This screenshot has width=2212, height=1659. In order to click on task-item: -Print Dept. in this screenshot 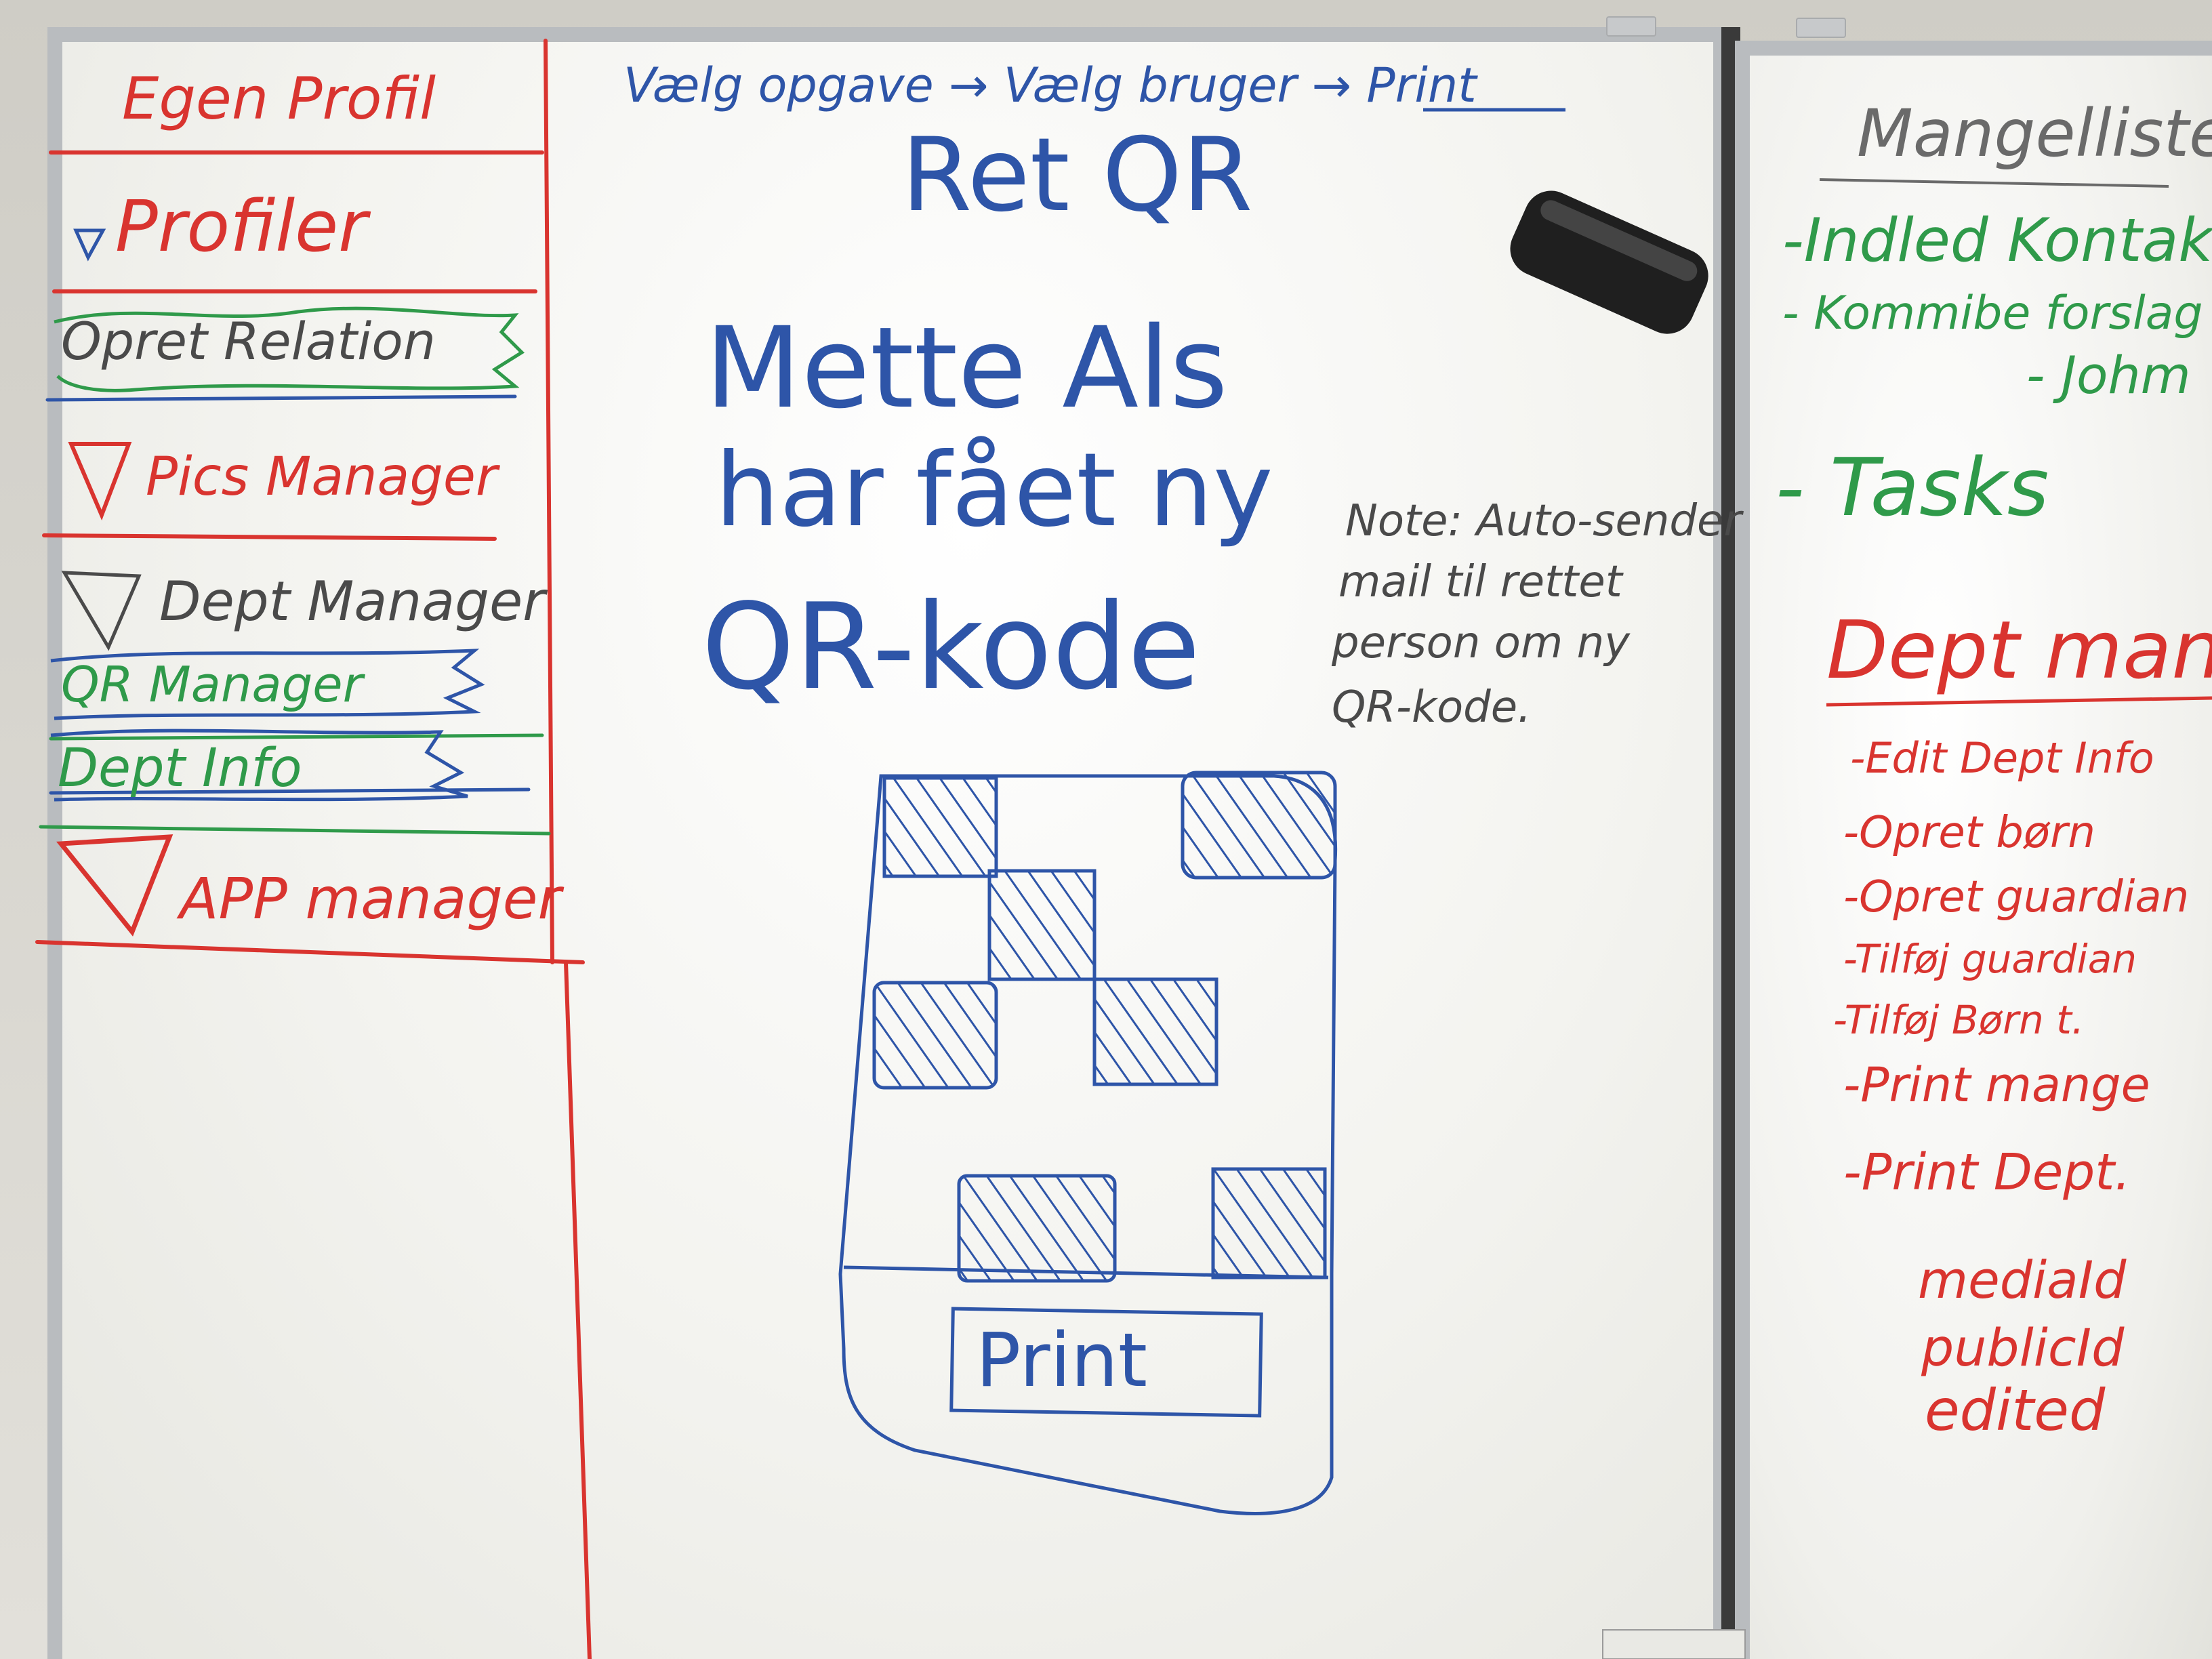, I will do `click(1987, 1172)`.